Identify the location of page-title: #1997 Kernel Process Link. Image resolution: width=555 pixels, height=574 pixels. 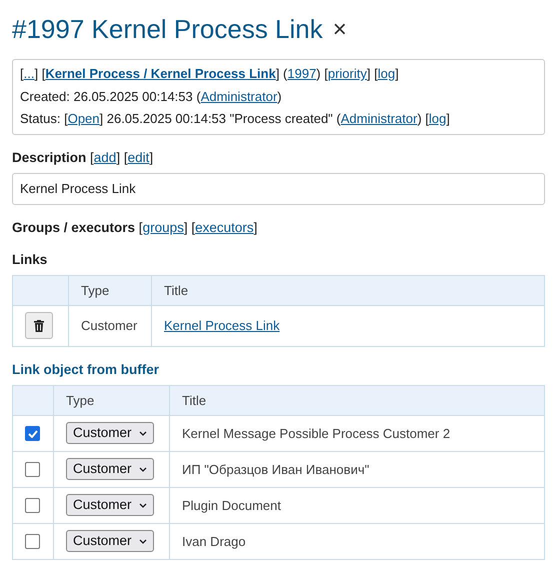
(167, 29).